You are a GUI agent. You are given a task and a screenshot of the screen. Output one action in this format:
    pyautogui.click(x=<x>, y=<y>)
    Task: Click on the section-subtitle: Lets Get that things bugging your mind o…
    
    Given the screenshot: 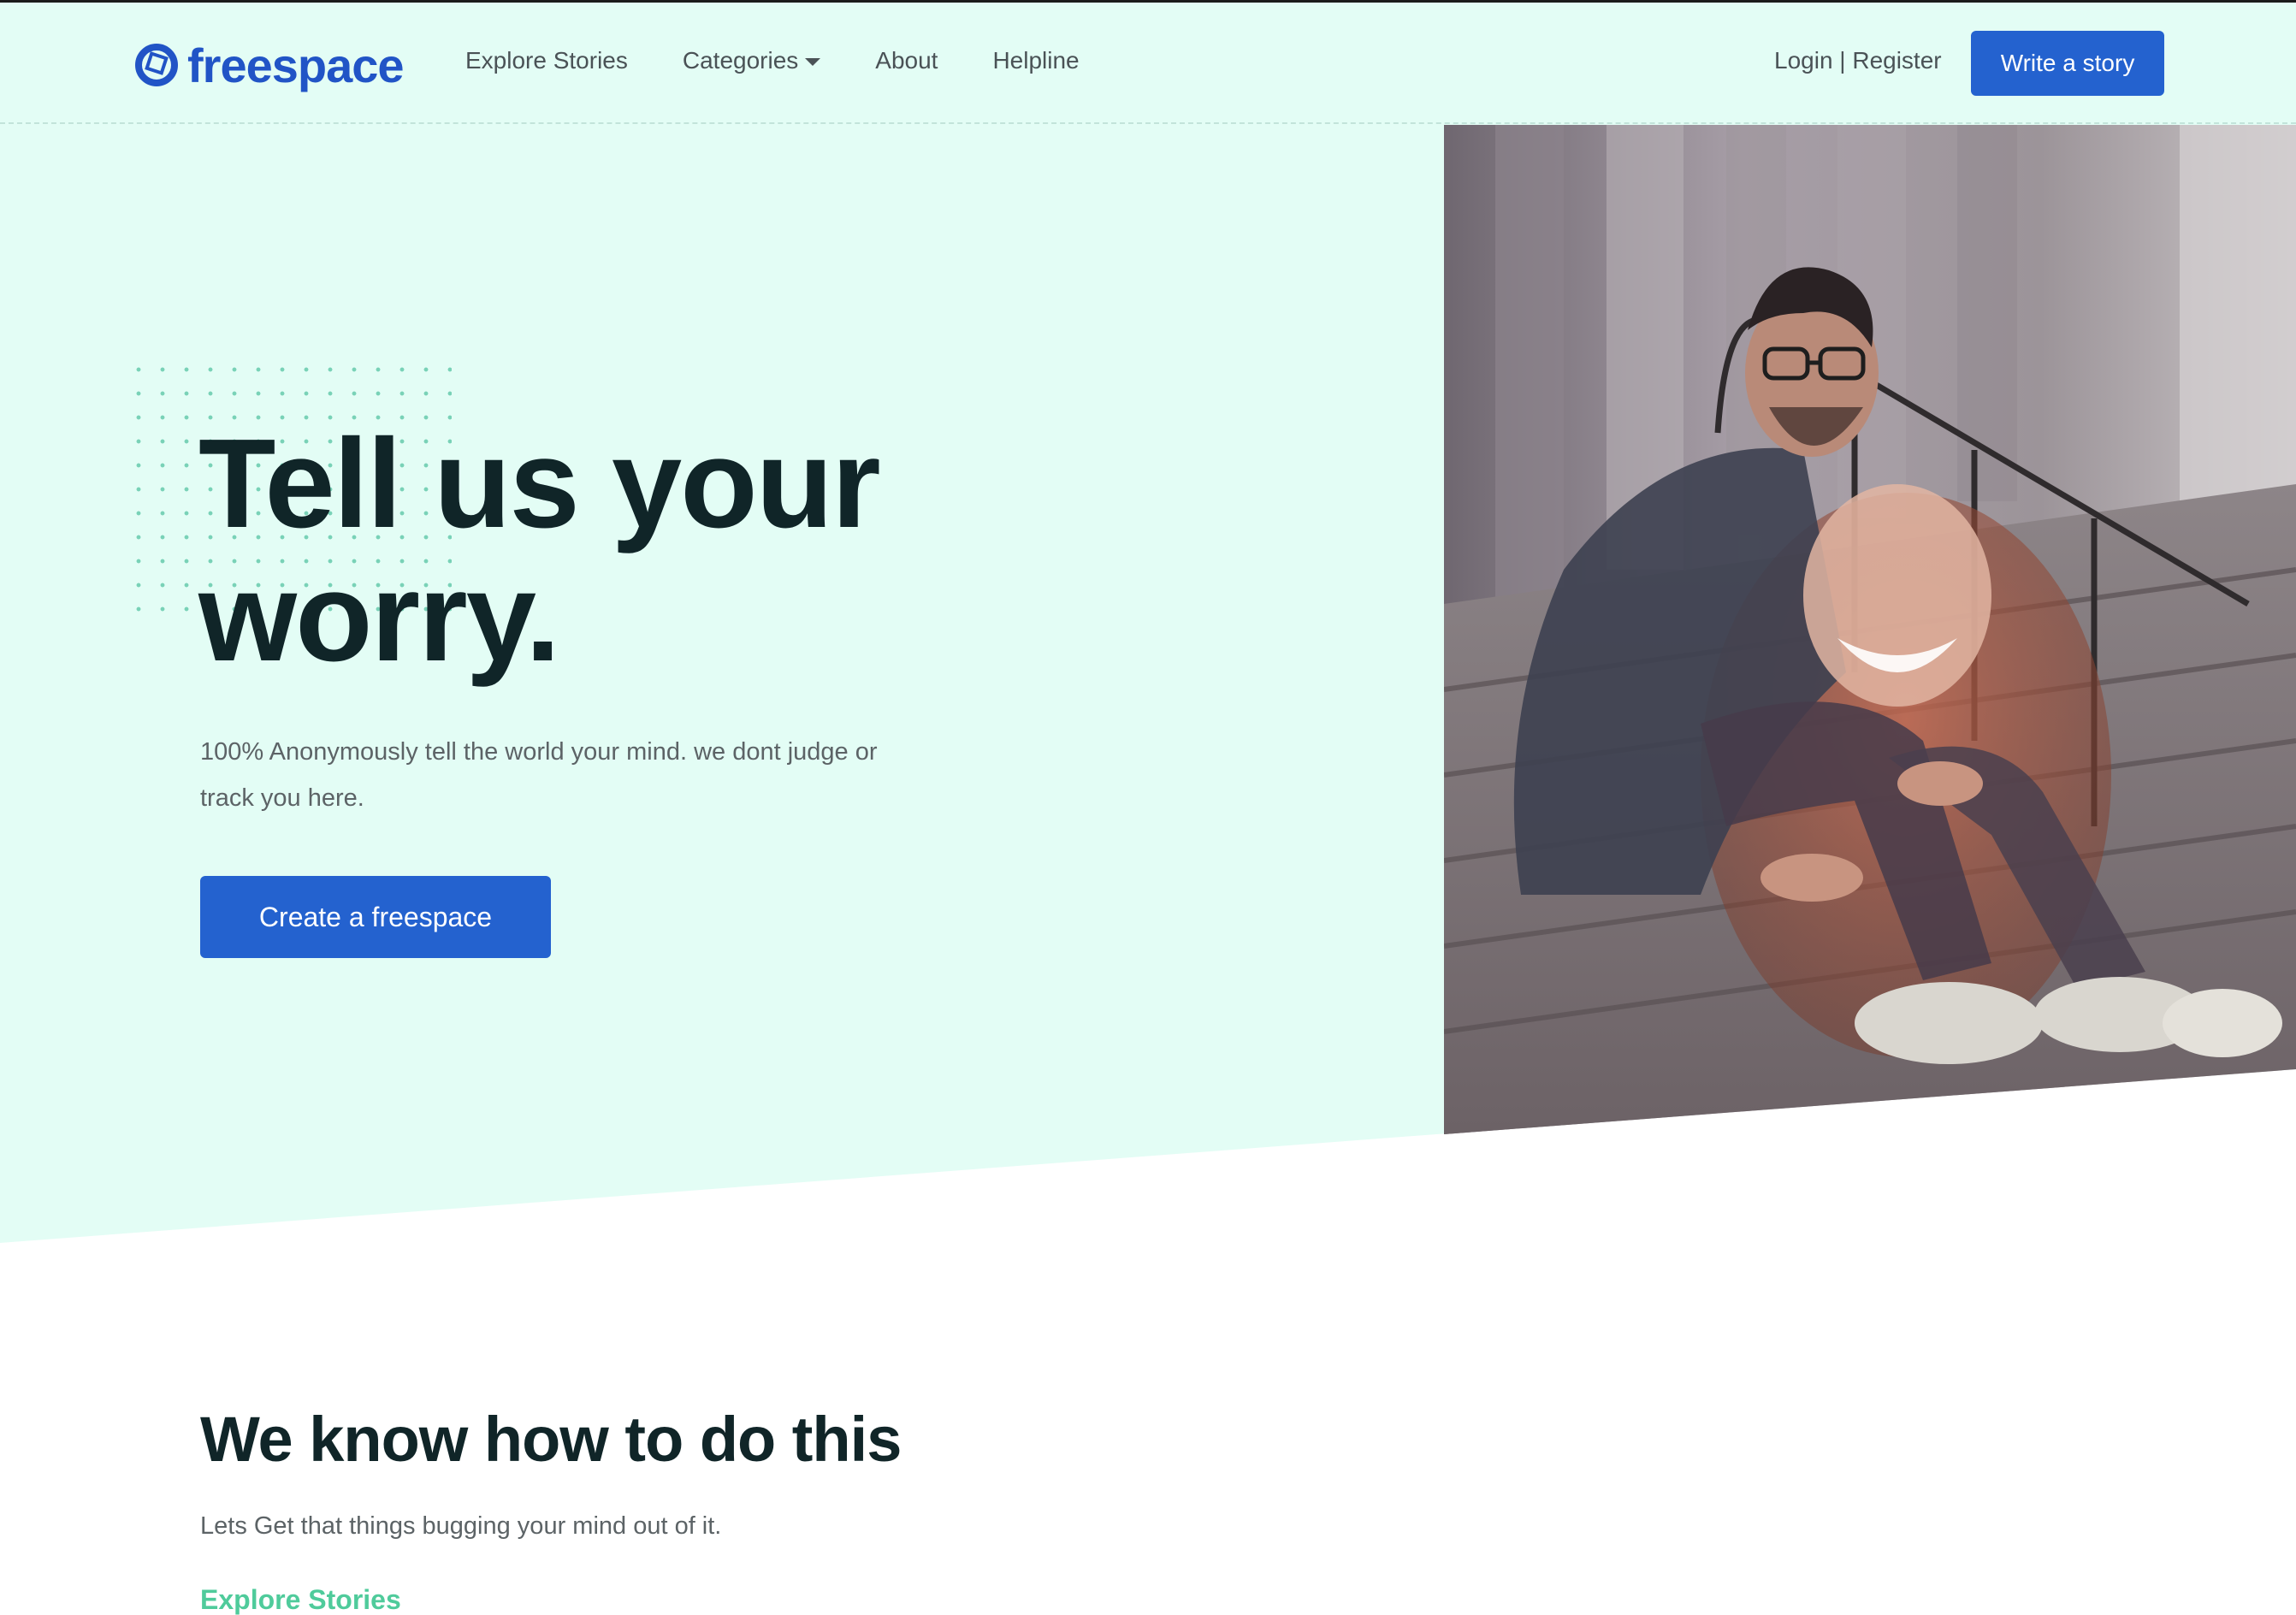 What is the action you would take?
    pyautogui.click(x=461, y=1526)
    